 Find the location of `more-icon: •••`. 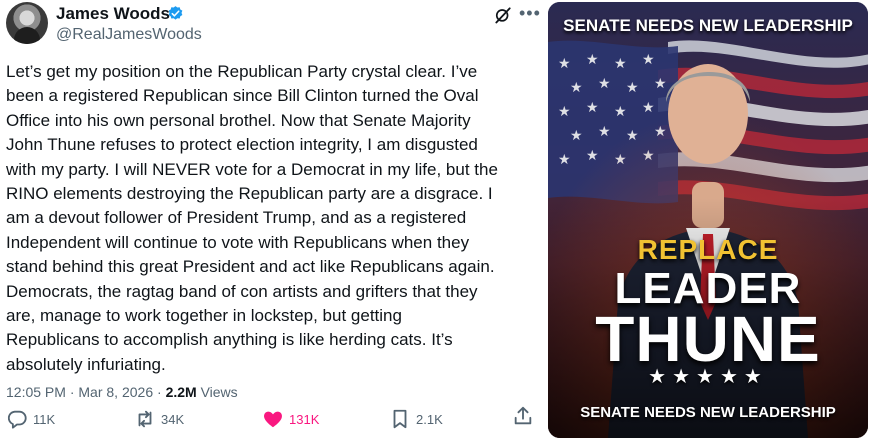

more-icon: ••• is located at coordinates (530, 13).